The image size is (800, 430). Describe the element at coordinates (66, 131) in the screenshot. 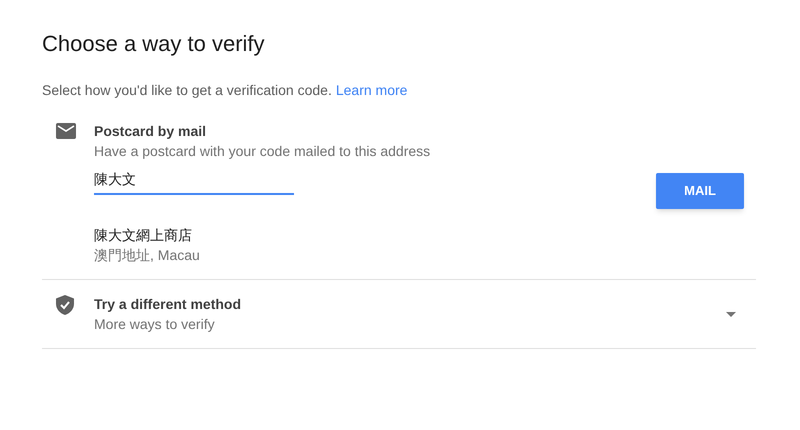

I see `envelope-icon` at that location.